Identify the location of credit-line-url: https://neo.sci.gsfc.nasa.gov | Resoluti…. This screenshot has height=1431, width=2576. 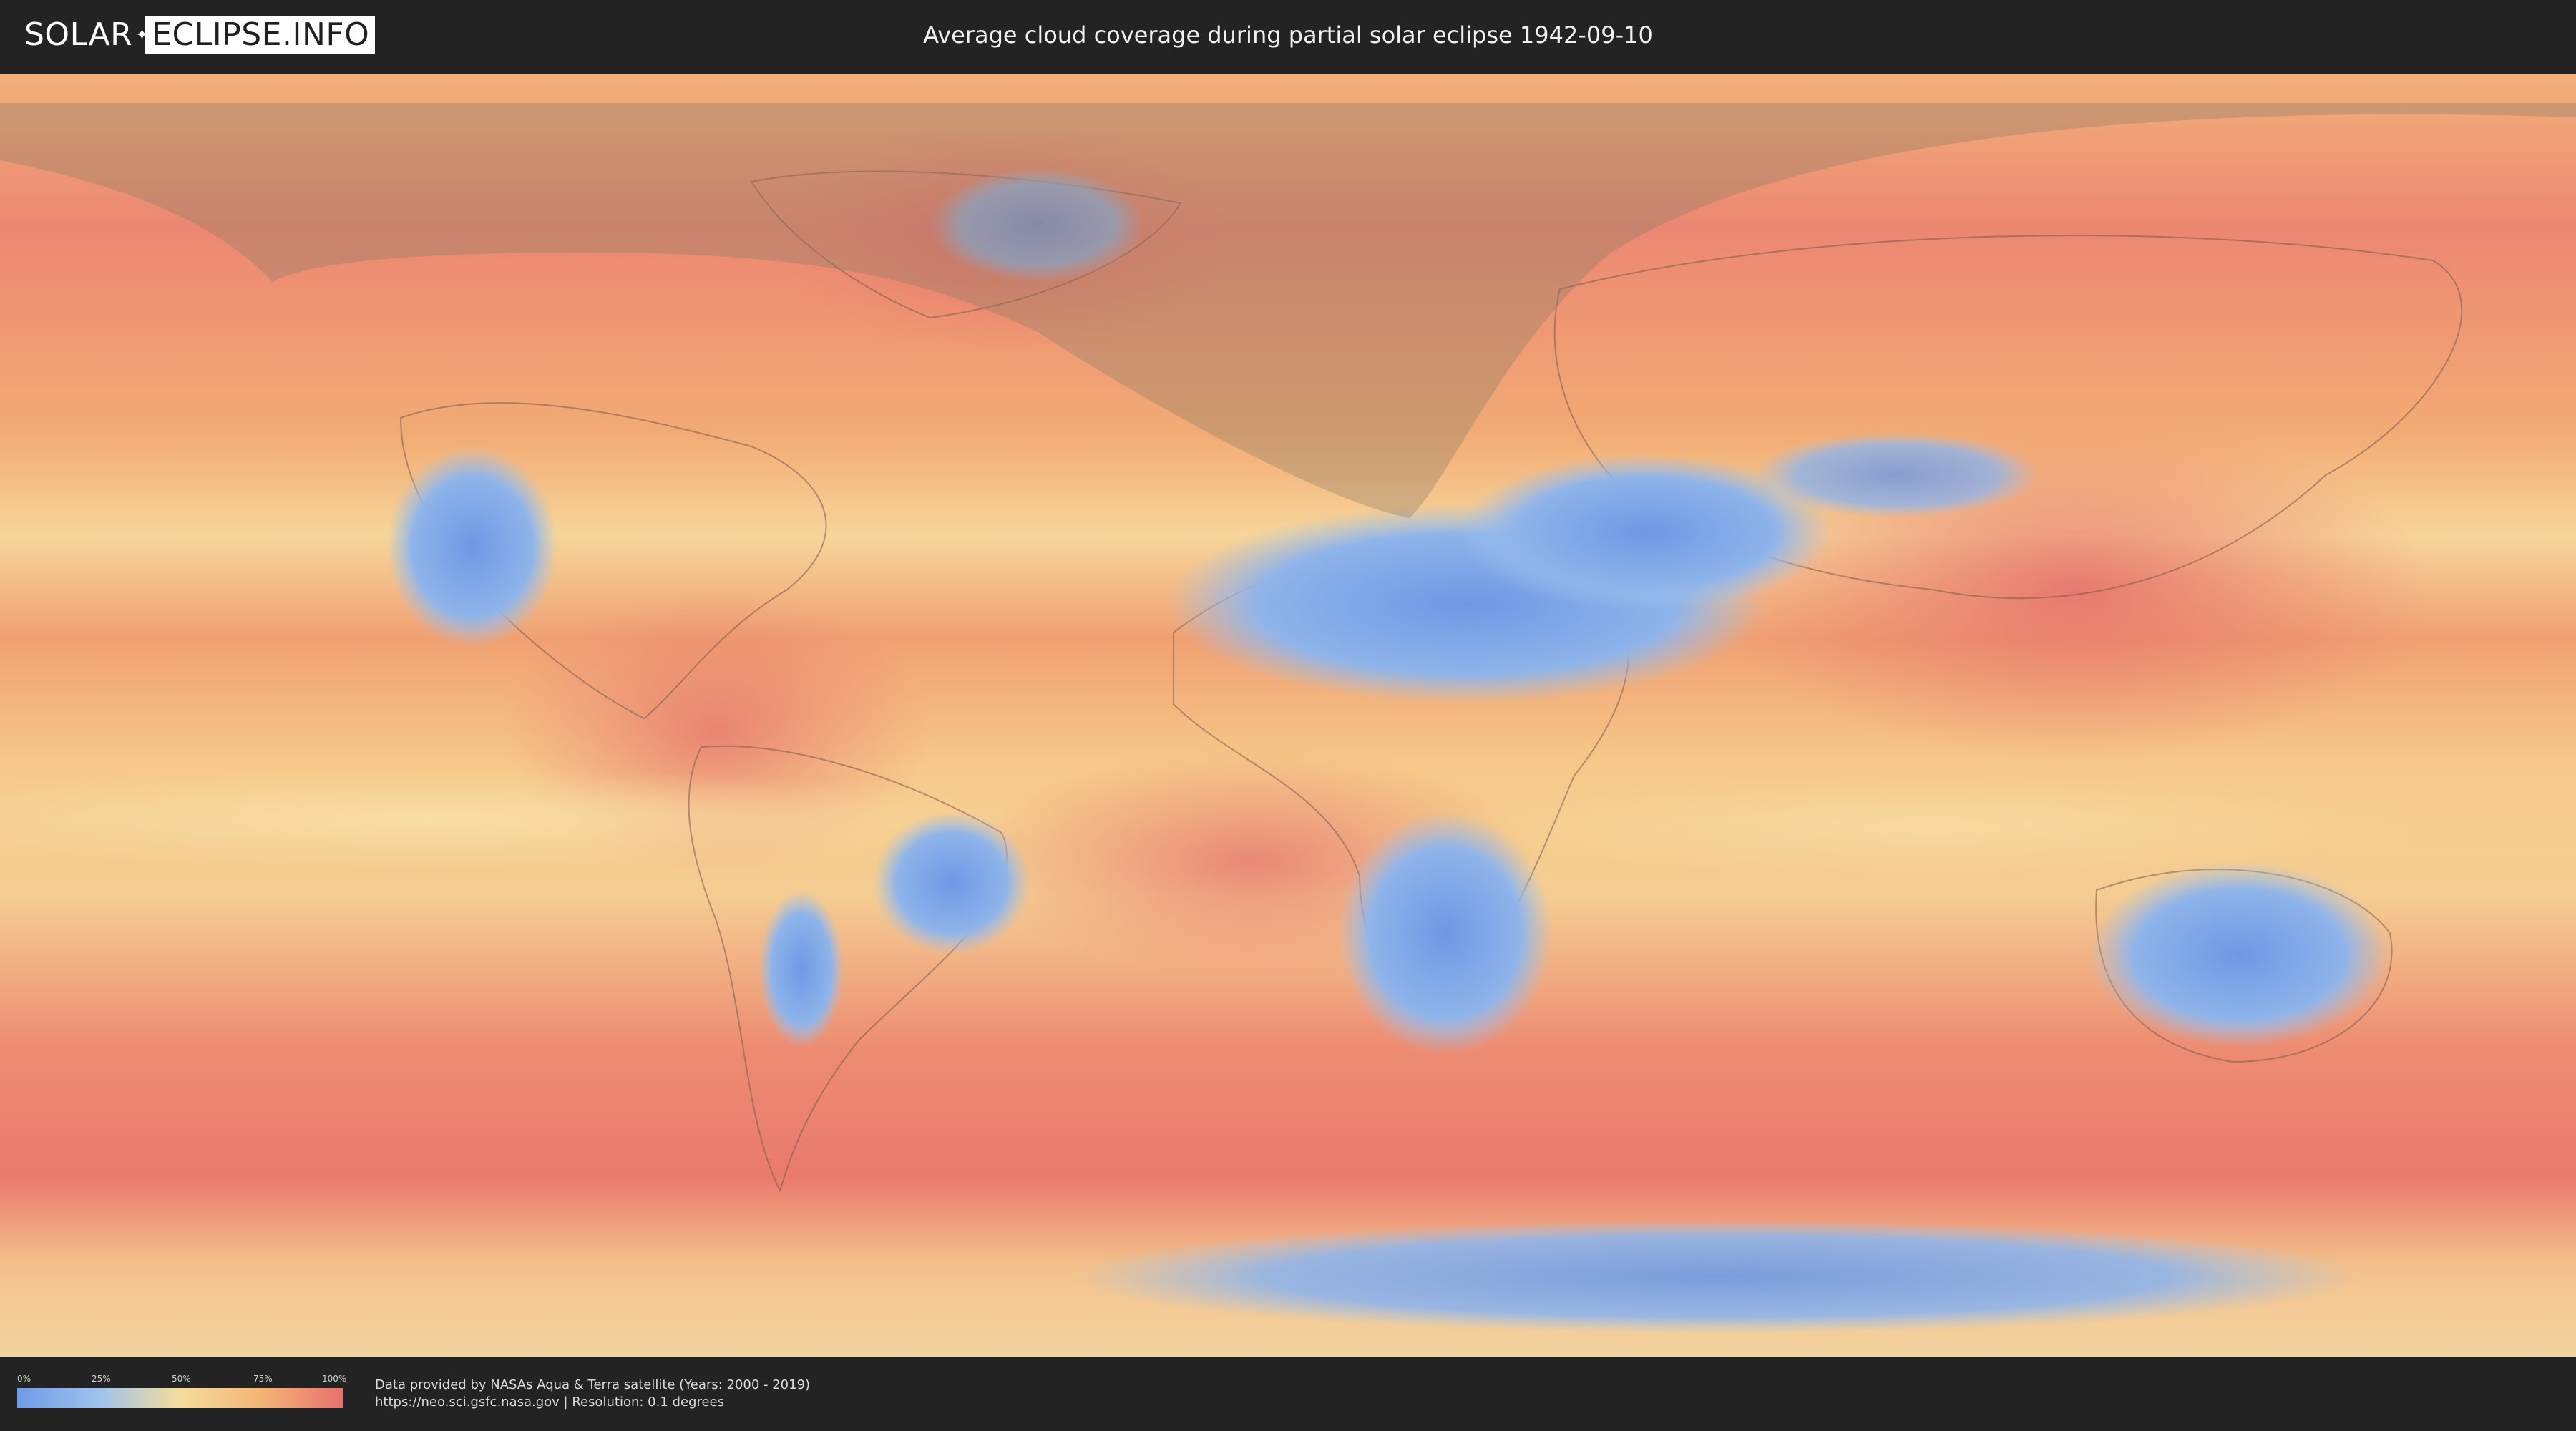
(592, 1403).